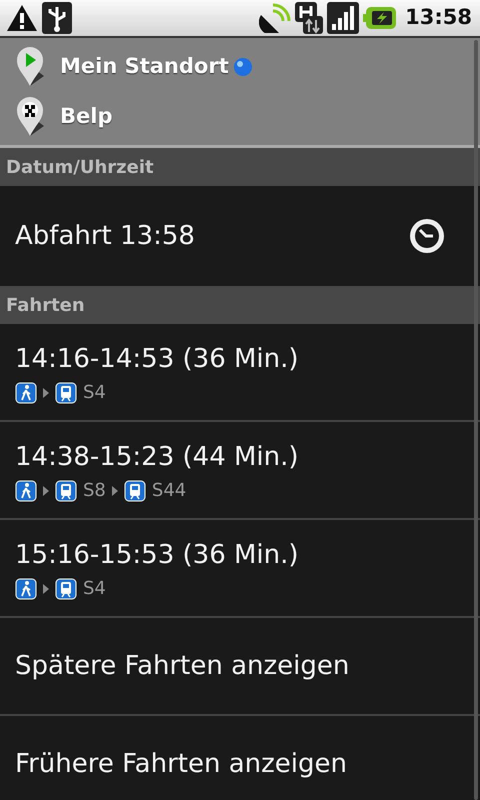 This screenshot has height=800, width=480. Describe the element at coordinates (181, 764) in the screenshot. I see `more-trips-link: Frühere Fahrten anzeigen` at that location.